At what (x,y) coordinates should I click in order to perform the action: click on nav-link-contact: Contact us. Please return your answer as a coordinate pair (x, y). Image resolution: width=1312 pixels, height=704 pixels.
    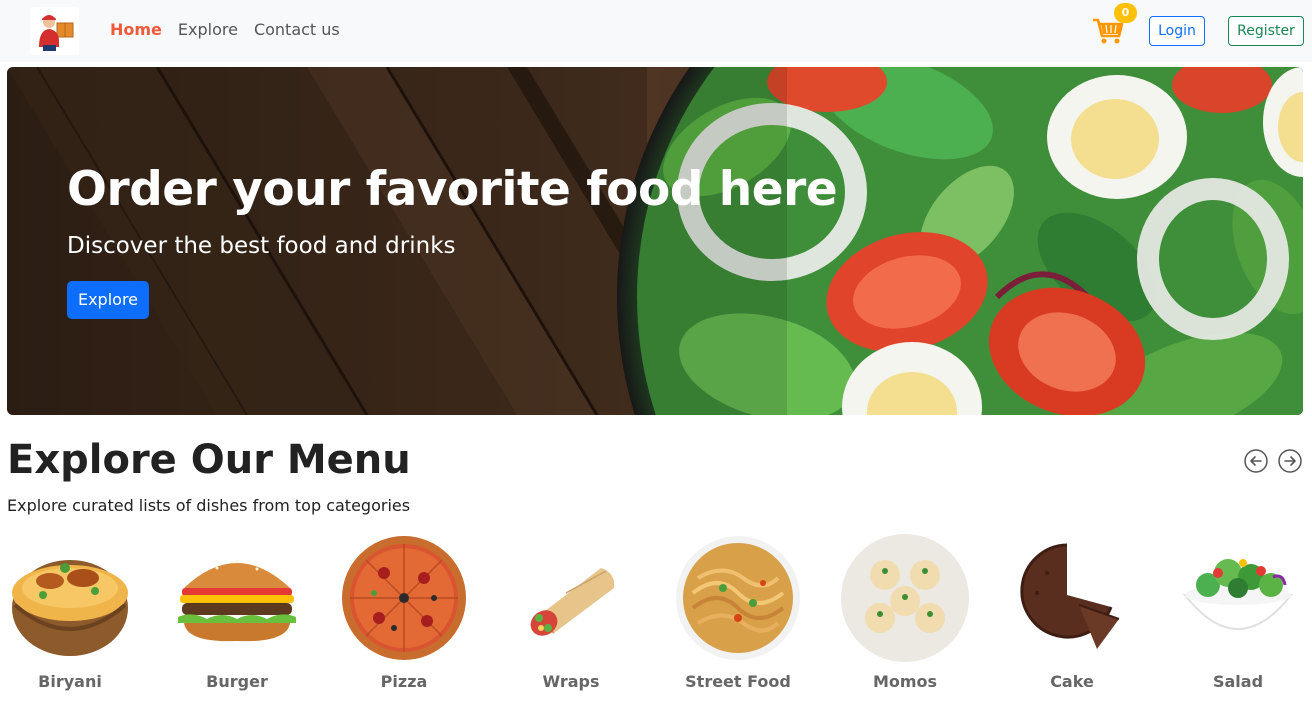
    Looking at the image, I should click on (297, 29).